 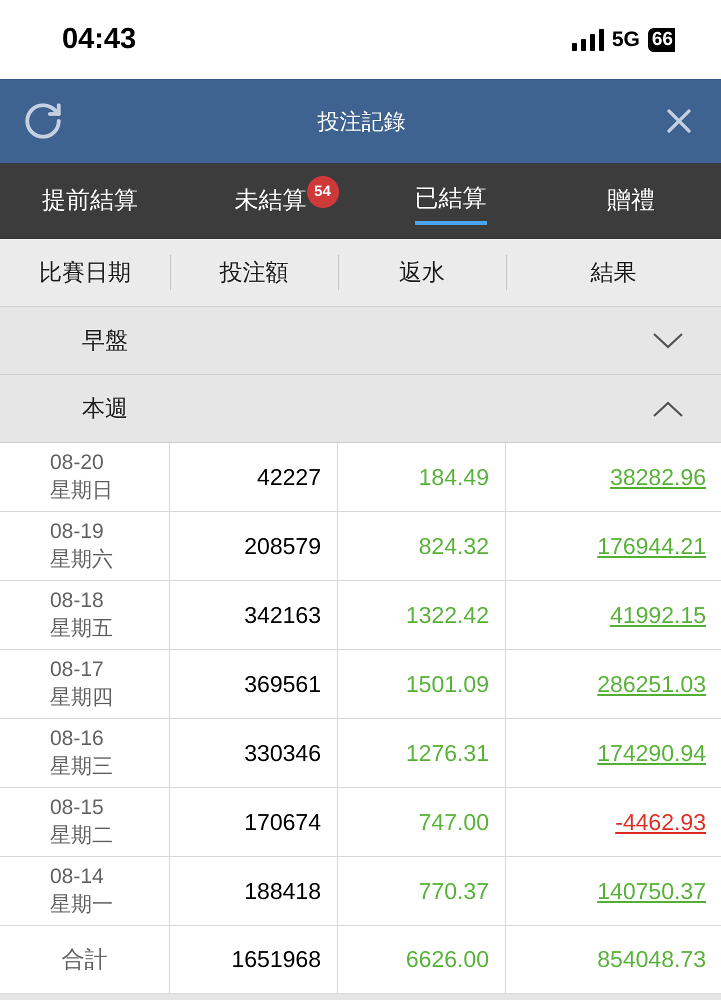 What do you see at coordinates (322, 192) in the screenshot?
I see `count-badge: 54` at bounding box center [322, 192].